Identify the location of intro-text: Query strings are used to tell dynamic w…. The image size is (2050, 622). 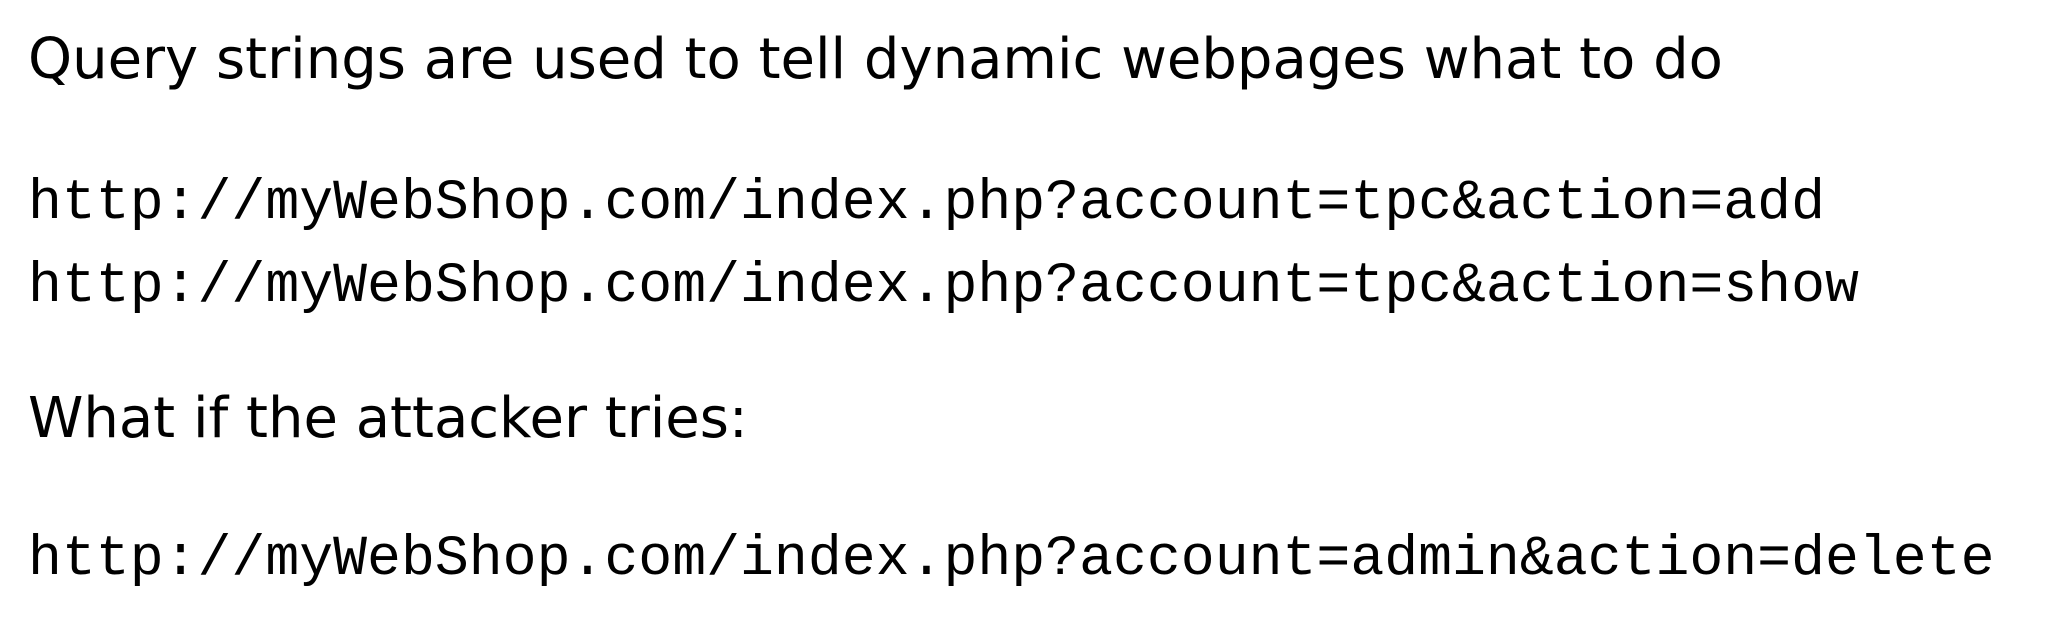
(875, 59).